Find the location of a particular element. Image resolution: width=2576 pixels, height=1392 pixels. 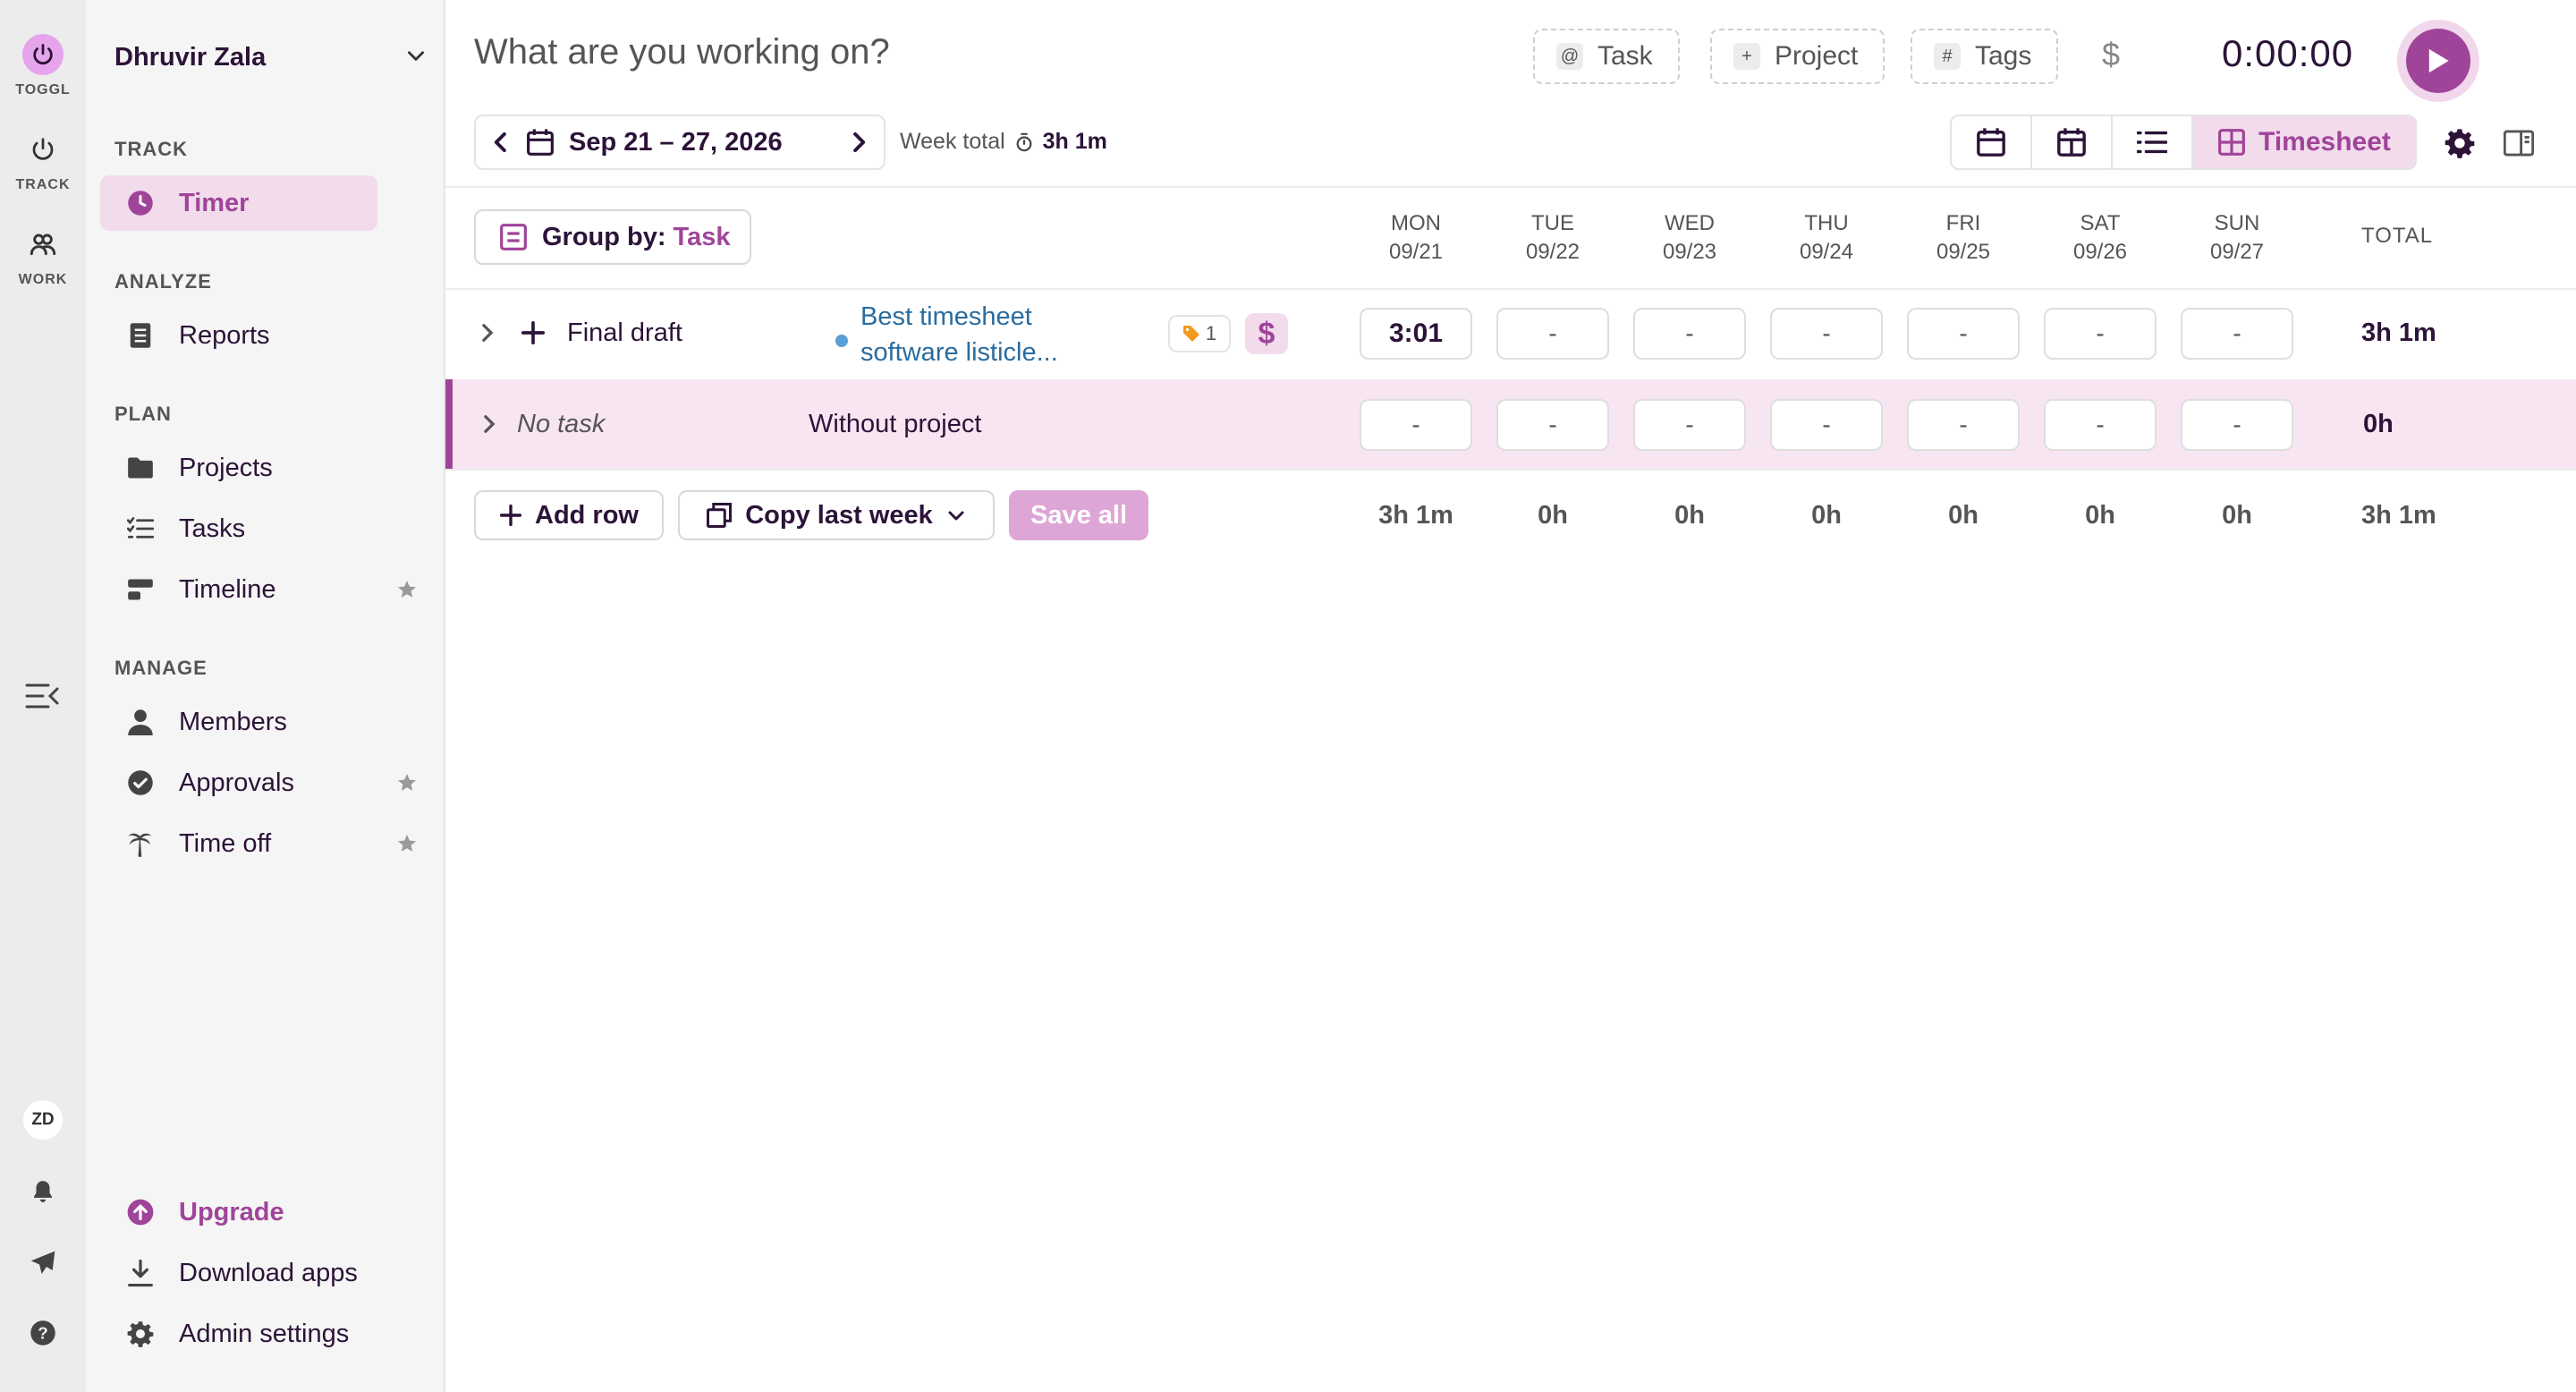

sidebar-item-label: Admin settings is located at coordinates (264, 1333).